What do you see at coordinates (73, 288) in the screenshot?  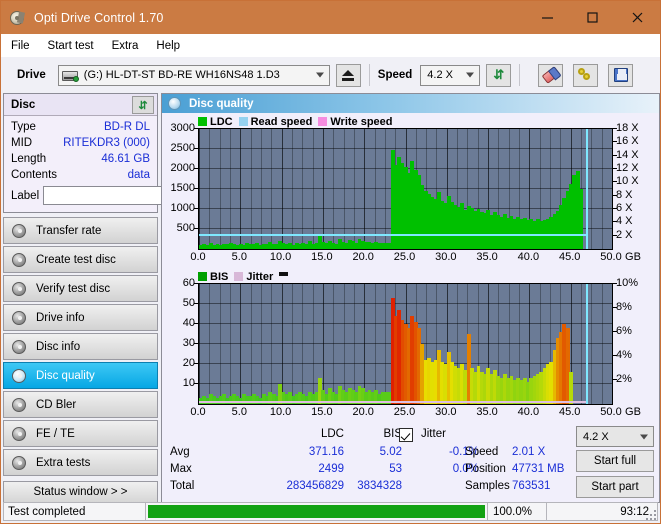 I see `sidebar-item-label: Verify test disc` at bounding box center [73, 288].